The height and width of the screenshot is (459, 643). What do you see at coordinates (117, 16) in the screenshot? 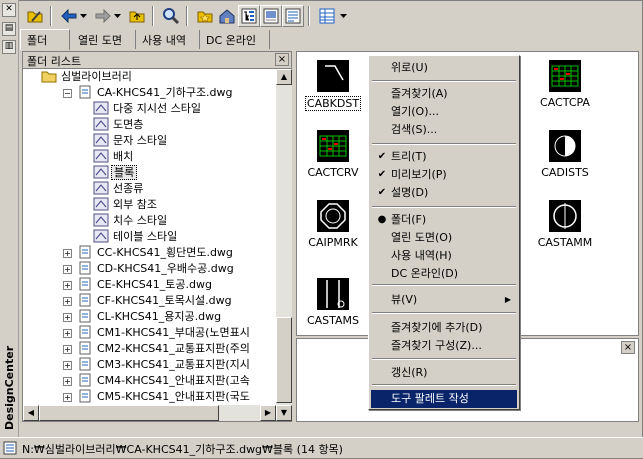
I see `forward-dropdown-icon` at bounding box center [117, 16].